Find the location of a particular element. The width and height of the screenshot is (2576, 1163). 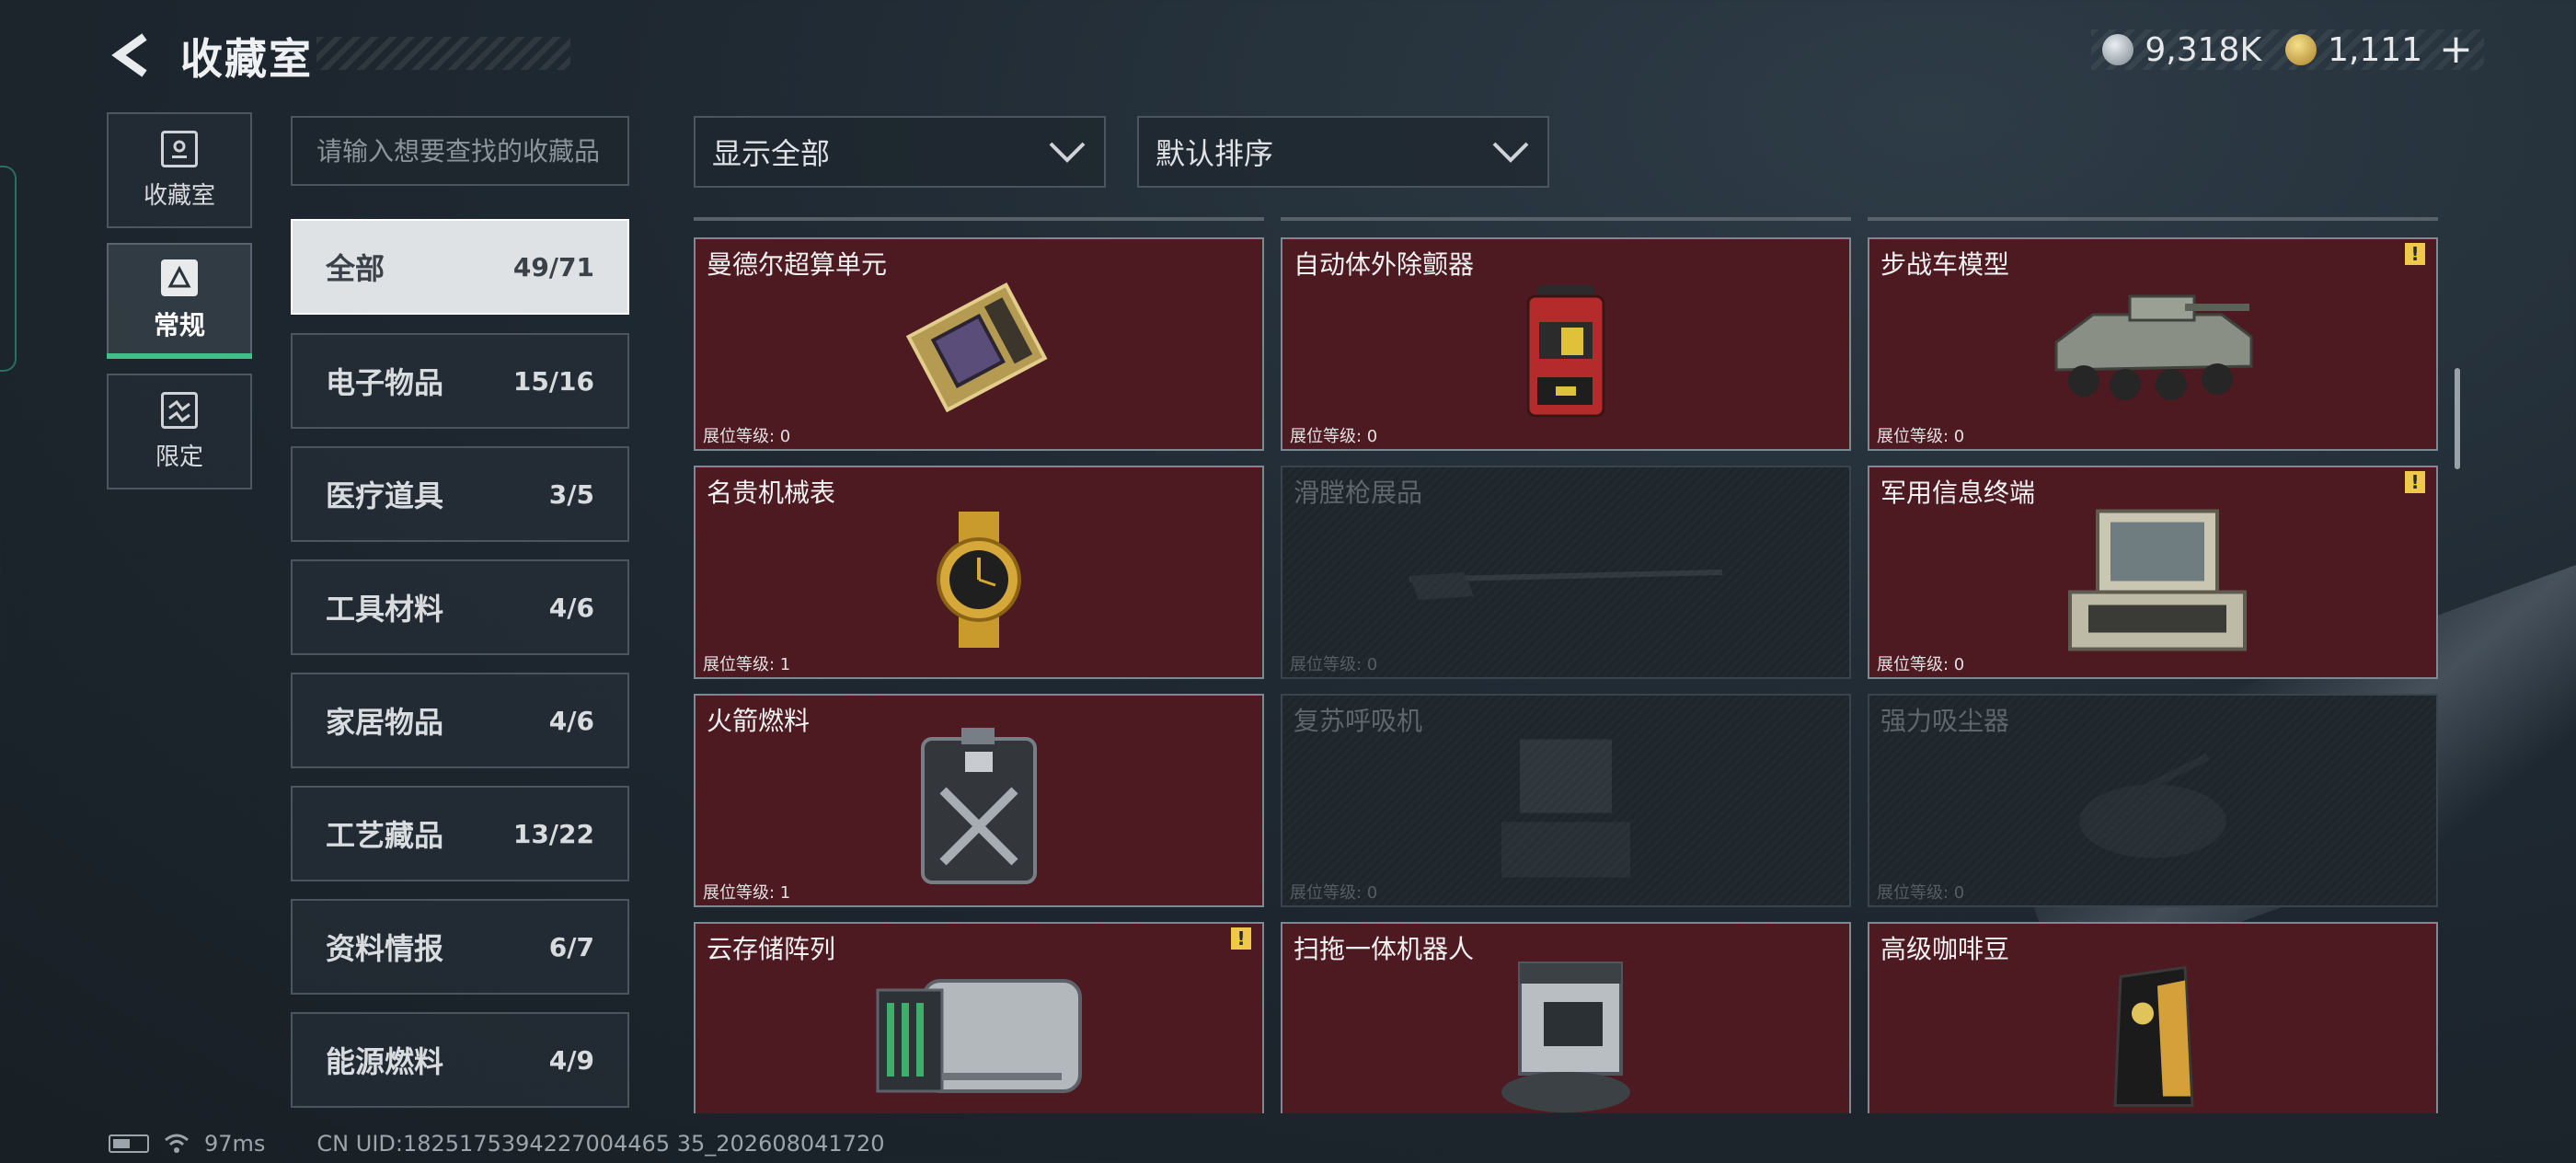

category-household: 家居物品 4/6 is located at coordinates (460, 720).